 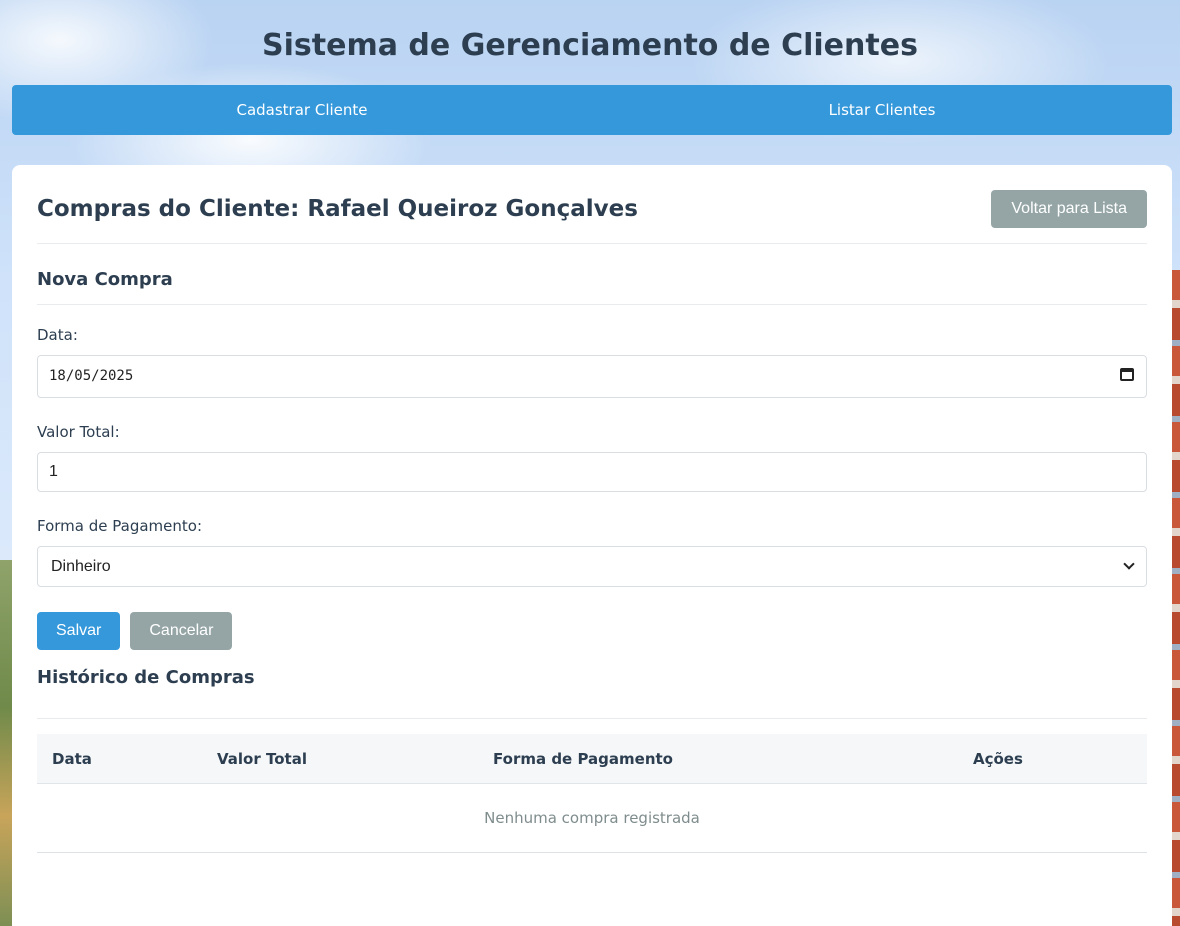 I want to click on total-value-input: 1, so click(x=592, y=472).